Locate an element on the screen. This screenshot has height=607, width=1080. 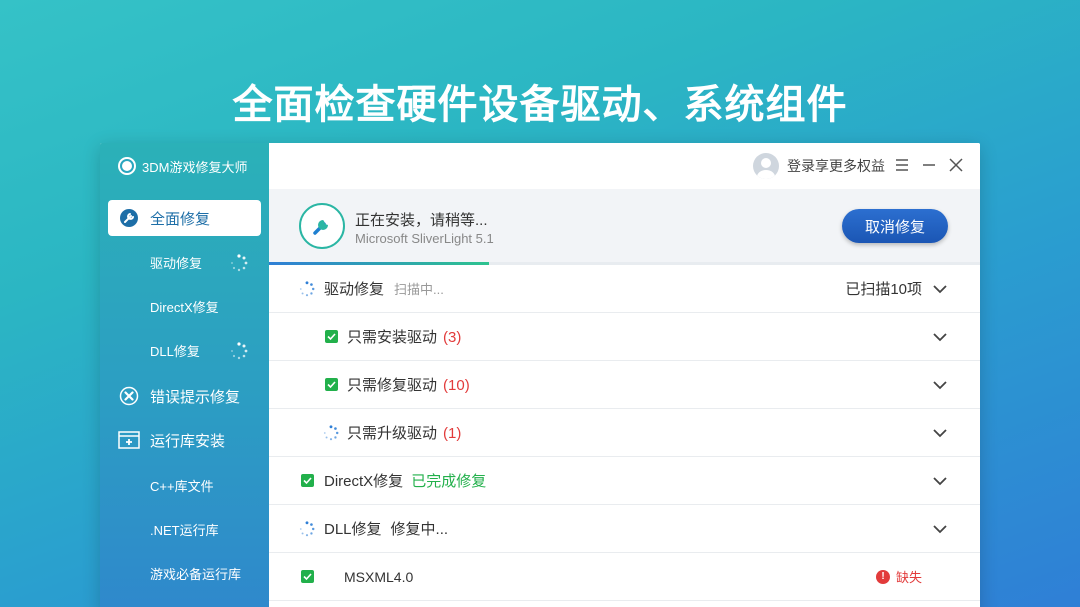
missing-label: 缺失 is located at coordinates (909, 576).